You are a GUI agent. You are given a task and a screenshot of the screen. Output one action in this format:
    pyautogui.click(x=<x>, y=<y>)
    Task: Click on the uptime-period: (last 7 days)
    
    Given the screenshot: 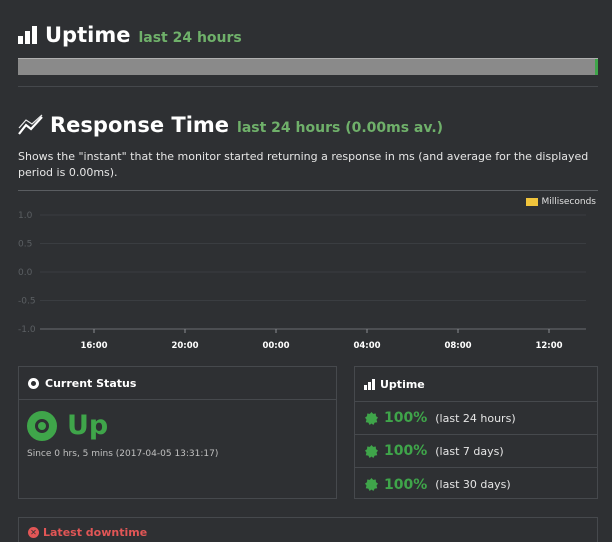 What is the action you would take?
    pyautogui.click(x=469, y=451)
    